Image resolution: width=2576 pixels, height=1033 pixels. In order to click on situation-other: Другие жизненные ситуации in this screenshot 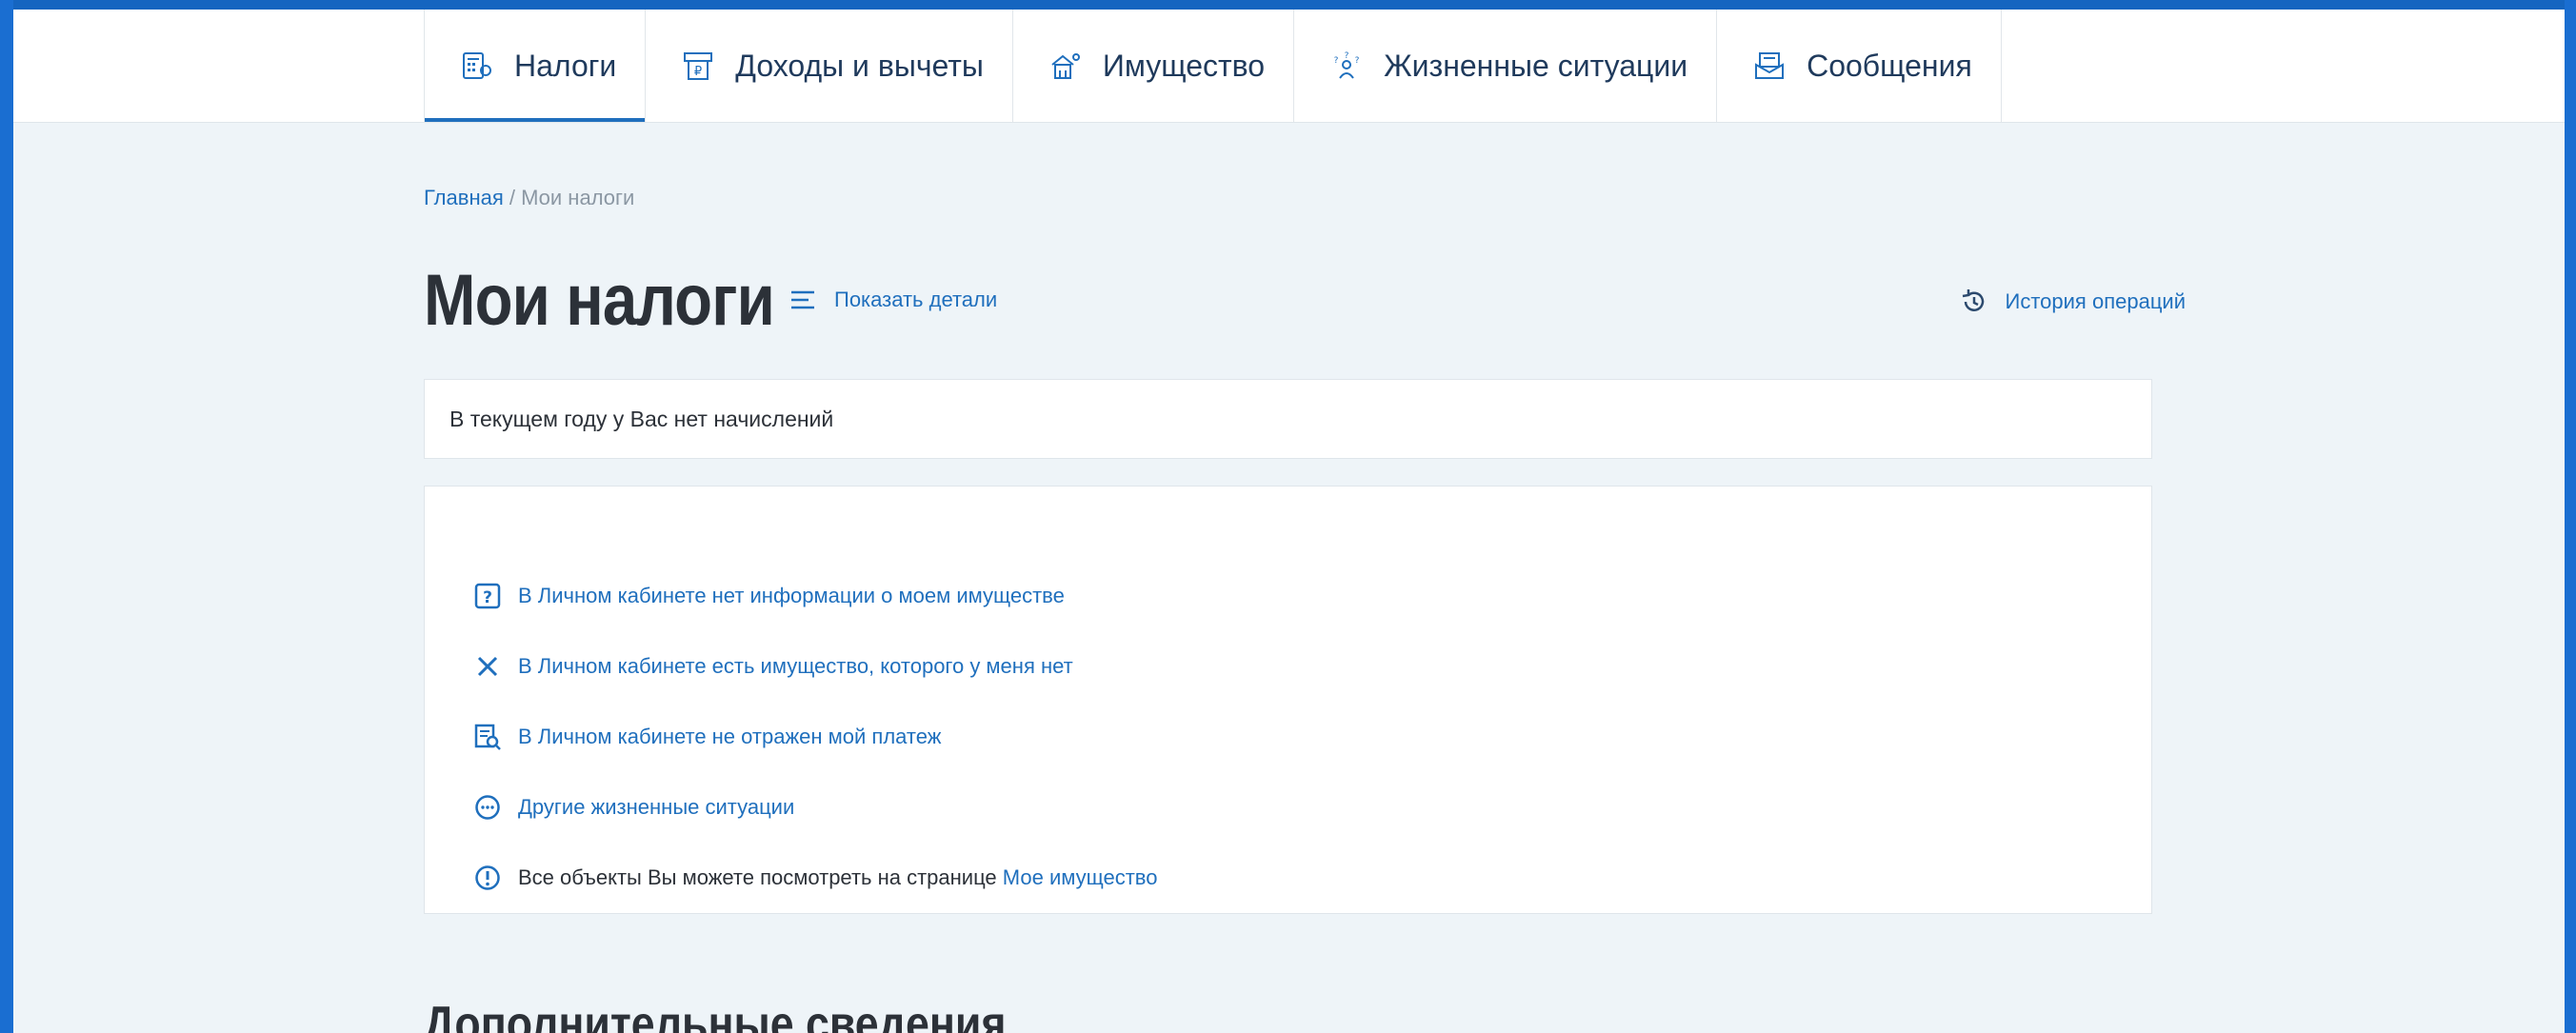, I will do `click(815, 807)`.